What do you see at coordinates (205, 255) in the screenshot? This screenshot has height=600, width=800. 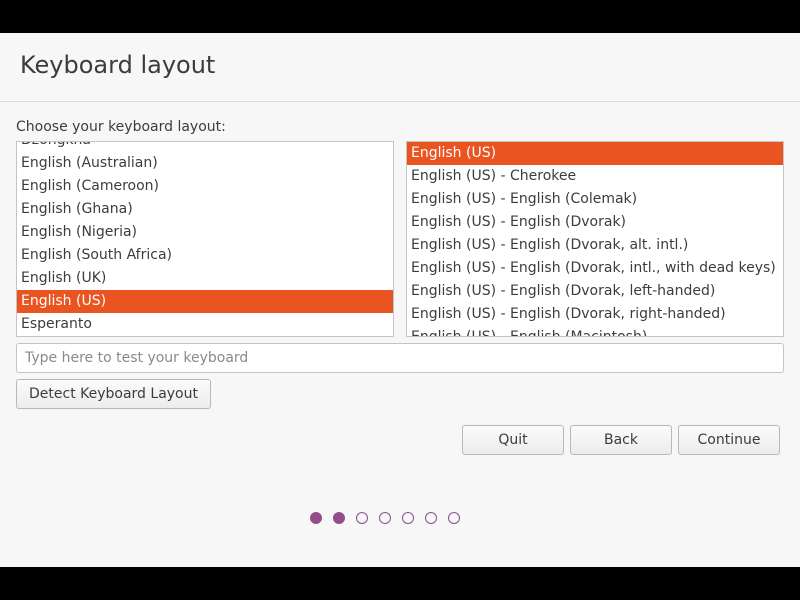 I see `layout-list-item: English (South Africa)` at bounding box center [205, 255].